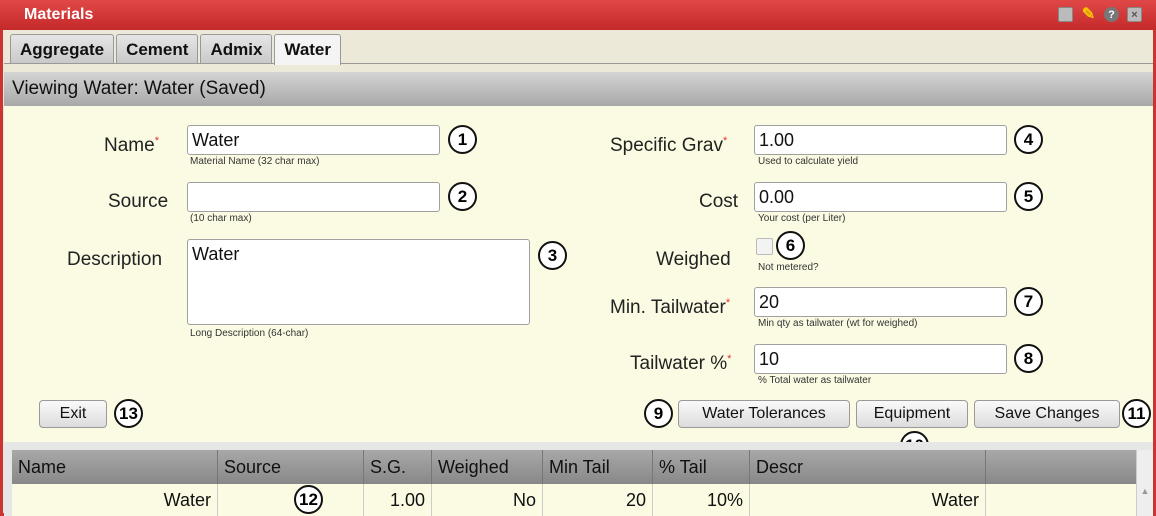 The width and height of the screenshot is (1156, 516). What do you see at coordinates (487, 467) in the screenshot?
I see `column-header-weighed: Weighed` at bounding box center [487, 467].